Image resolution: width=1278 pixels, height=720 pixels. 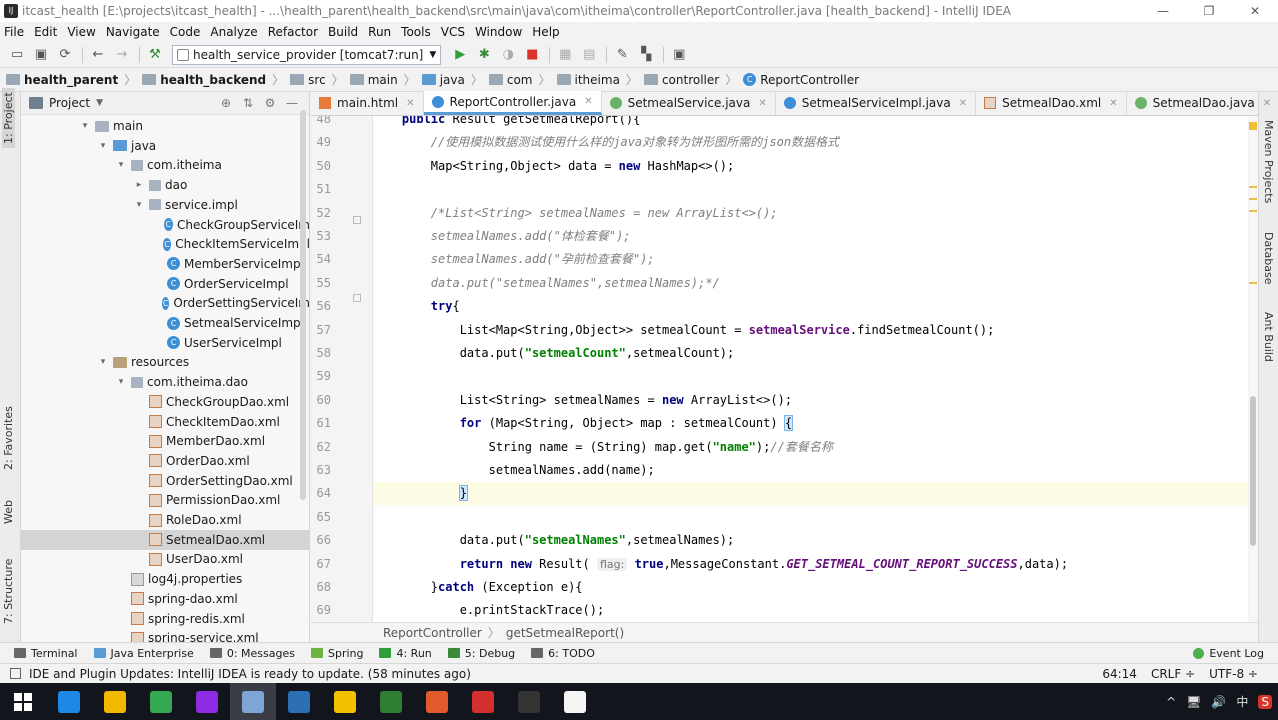 I want to click on menu-file: File, so click(x=14, y=32).